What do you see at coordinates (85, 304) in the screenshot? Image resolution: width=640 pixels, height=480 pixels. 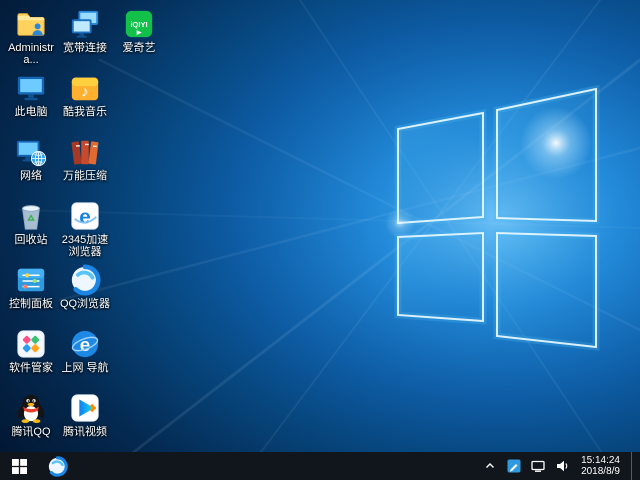 I see `desktop-icon-label: QQ浏览器` at bounding box center [85, 304].